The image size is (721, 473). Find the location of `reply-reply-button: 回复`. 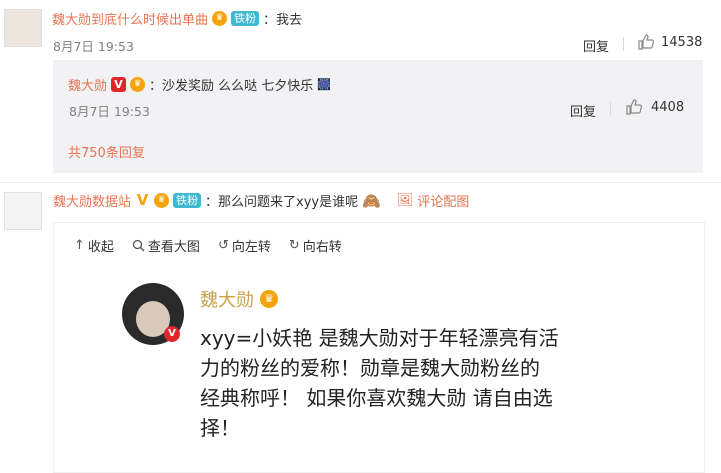

reply-reply-button: 回复 is located at coordinates (583, 110).